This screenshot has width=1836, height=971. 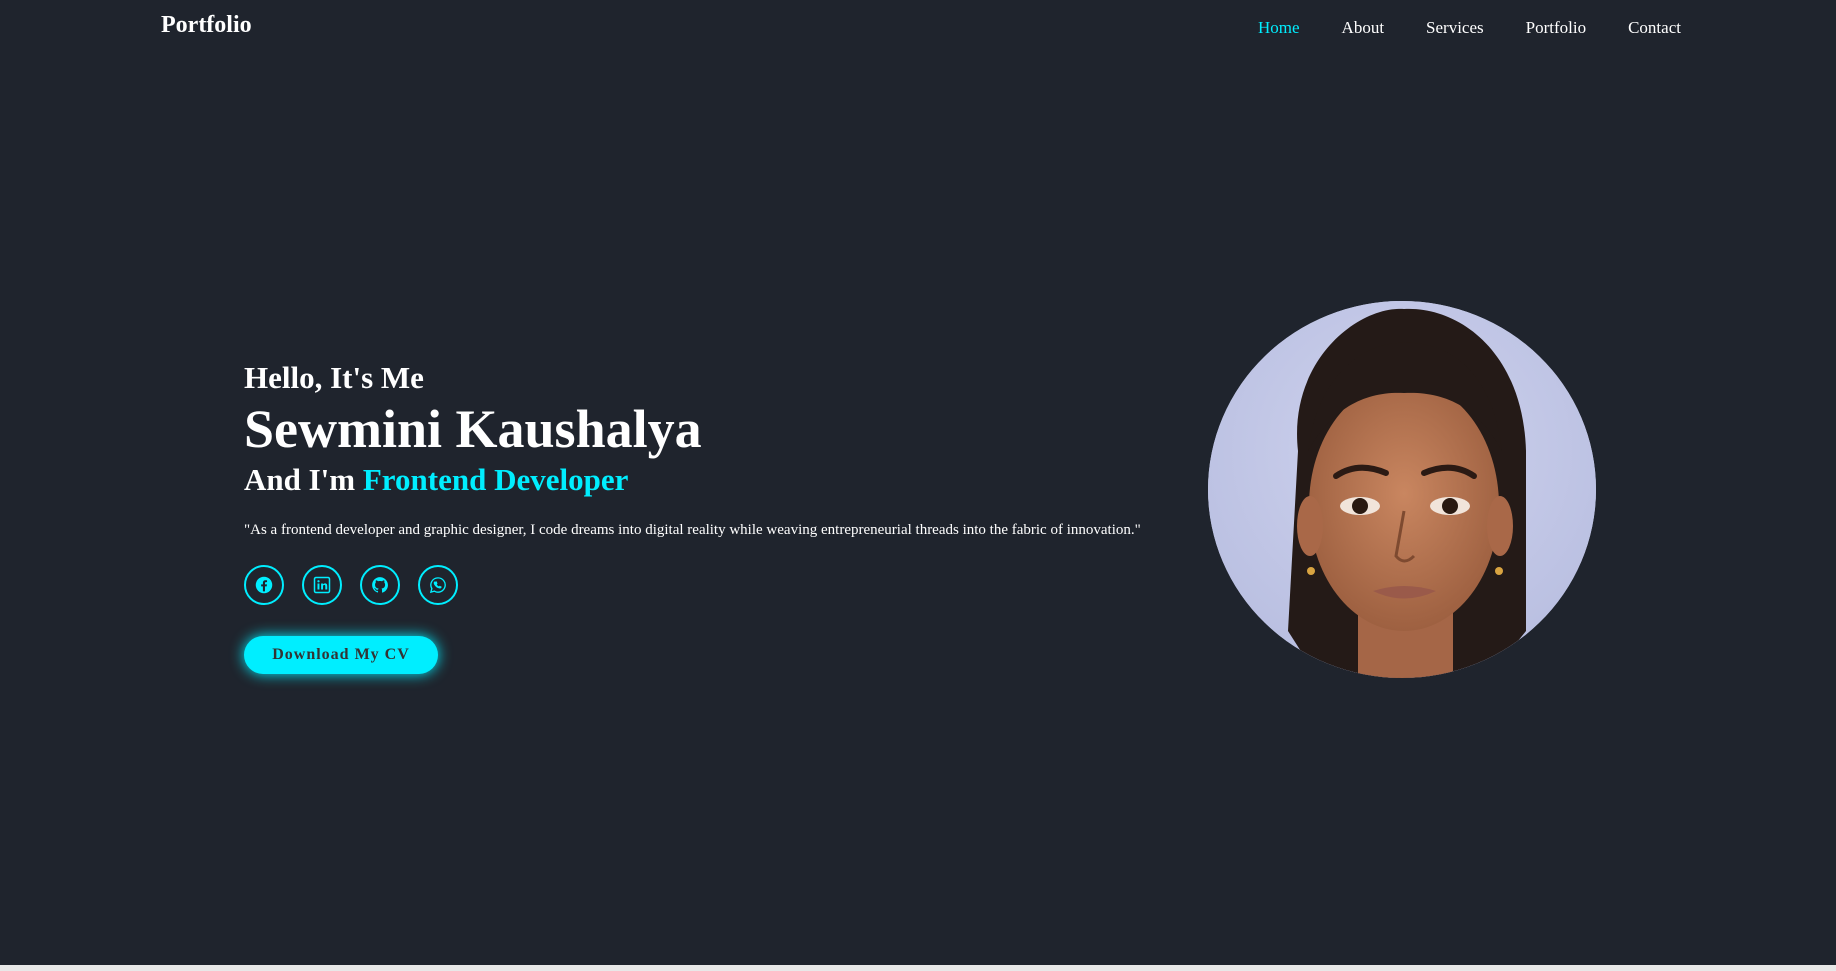 What do you see at coordinates (918, 968) in the screenshot?
I see `bottom-scrollbar` at bounding box center [918, 968].